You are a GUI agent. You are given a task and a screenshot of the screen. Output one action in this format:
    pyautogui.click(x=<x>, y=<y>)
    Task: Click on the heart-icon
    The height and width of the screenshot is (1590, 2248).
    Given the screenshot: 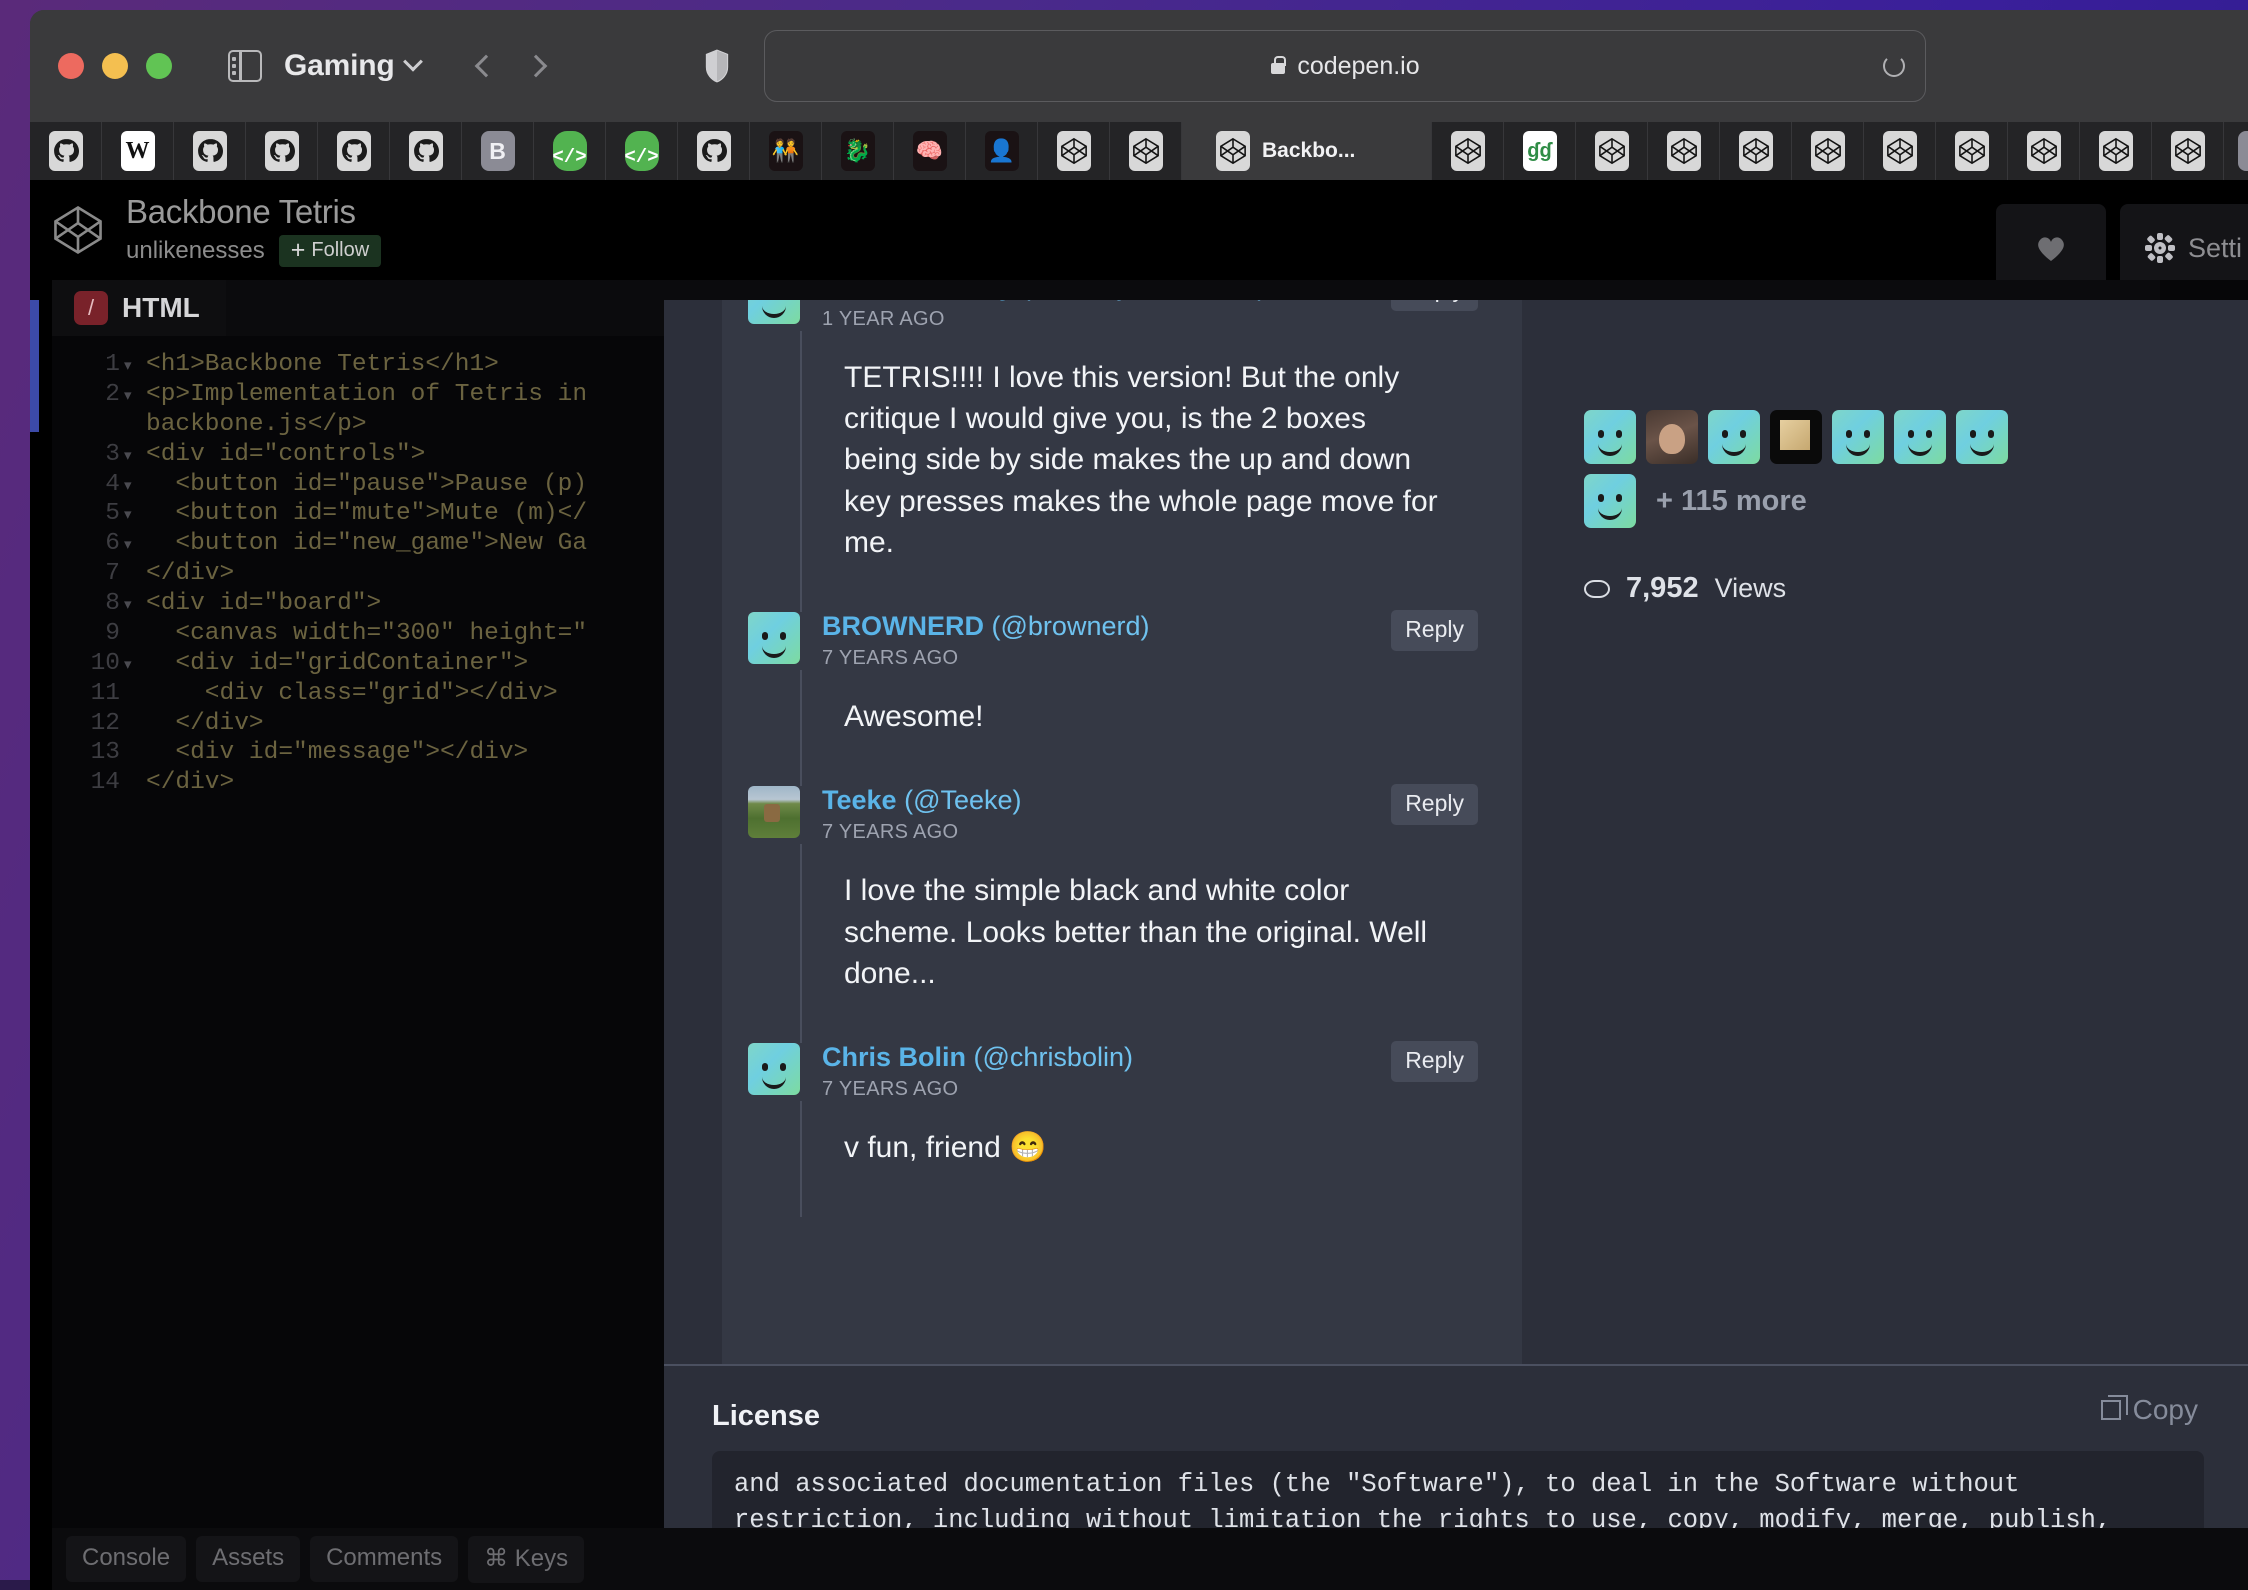 What is the action you would take?
    pyautogui.click(x=2051, y=248)
    